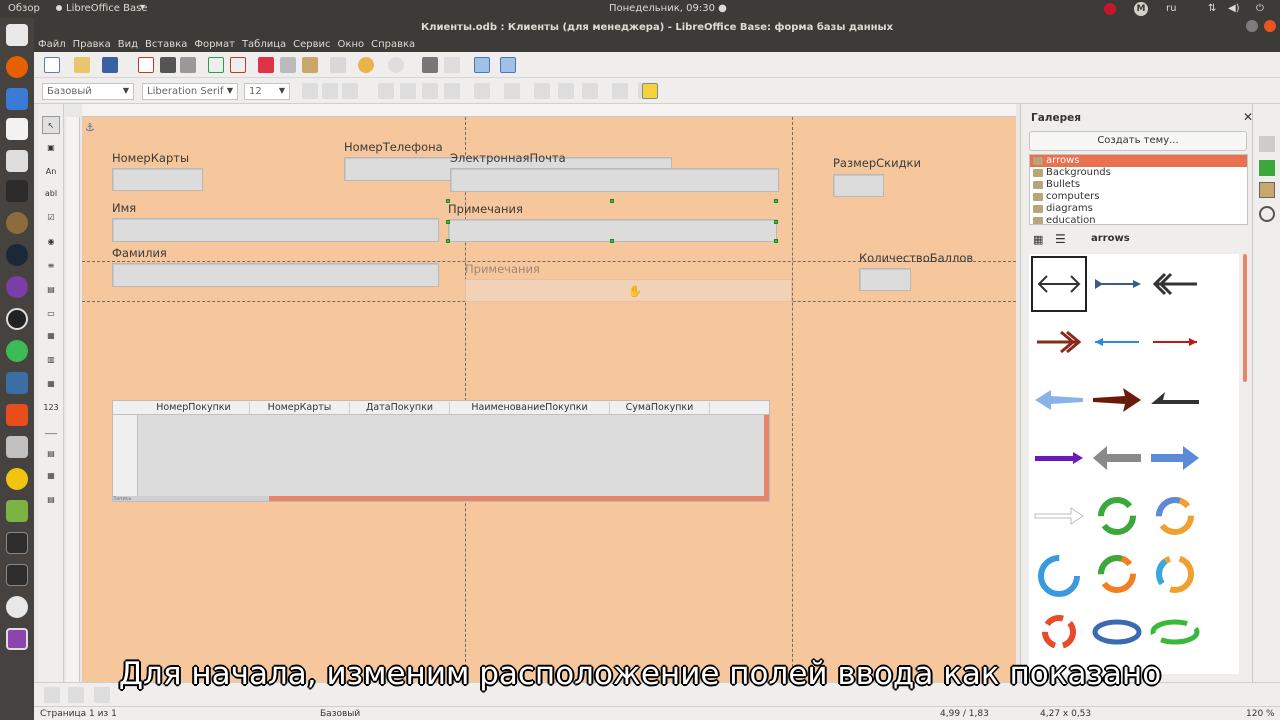 The image size is (1280, 720). I want to click on spellcheck-icon, so click(216, 65).